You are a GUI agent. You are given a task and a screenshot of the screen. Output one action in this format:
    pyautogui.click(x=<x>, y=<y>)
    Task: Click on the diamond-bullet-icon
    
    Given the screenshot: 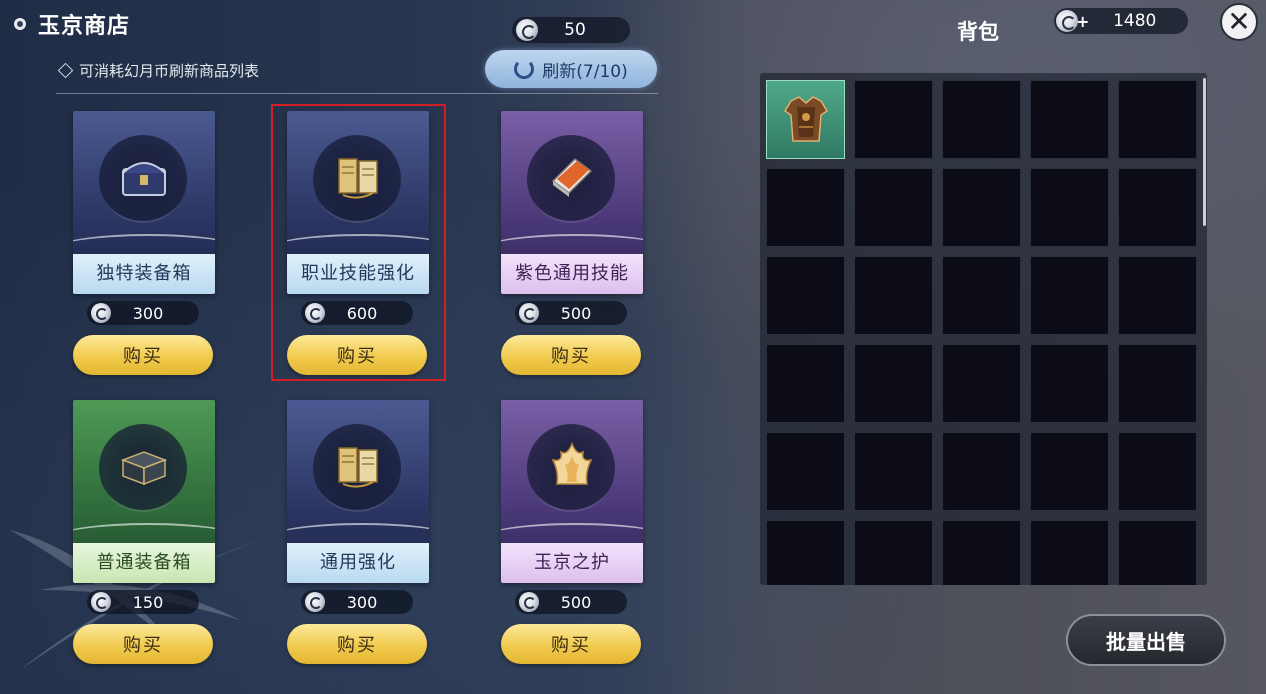 What is the action you would take?
    pyautogui.click(x=65, y=70)
    